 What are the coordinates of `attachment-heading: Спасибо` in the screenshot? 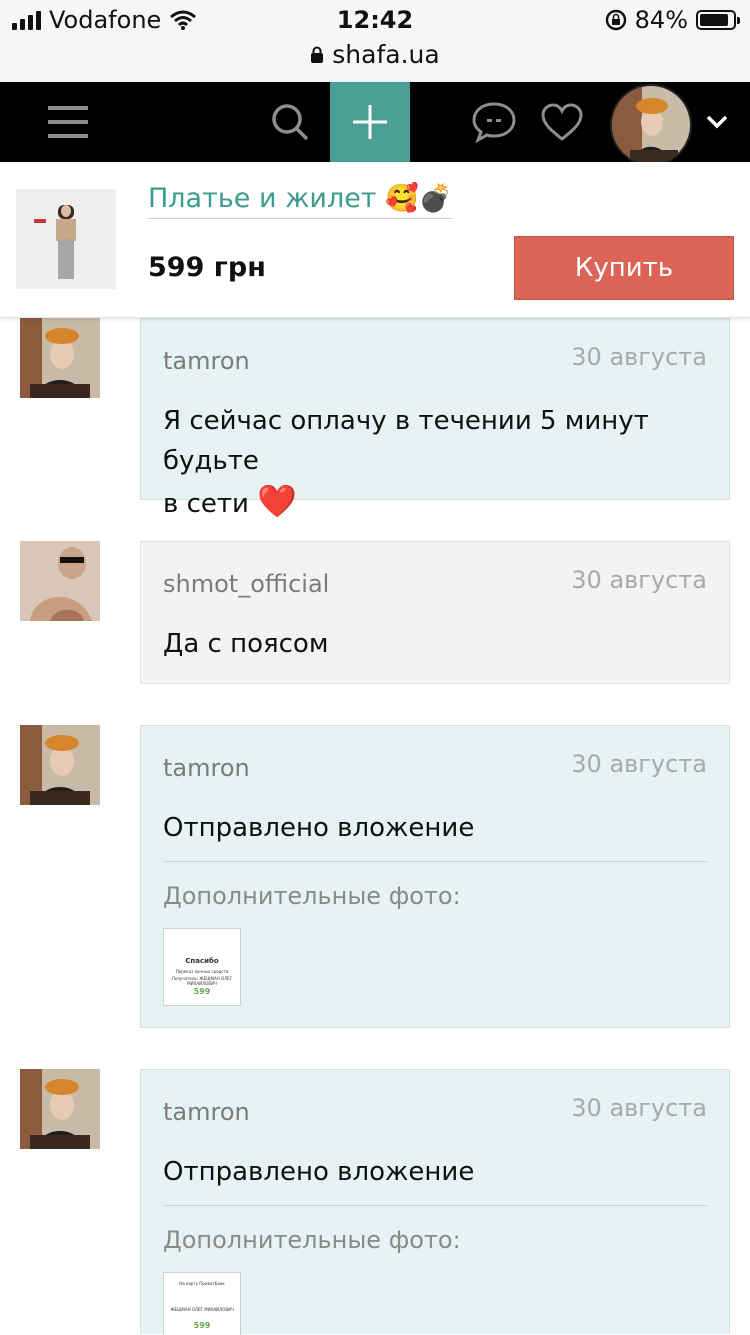 It's located at (202, 961).